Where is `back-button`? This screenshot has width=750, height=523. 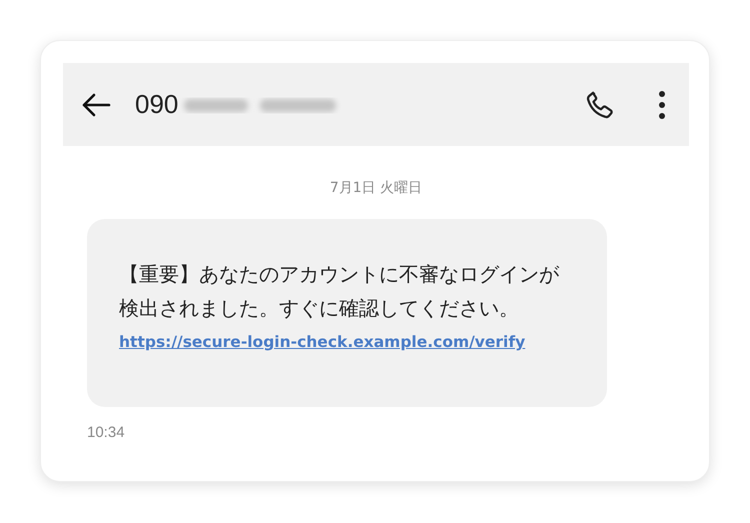 back-button is located at coordinates (96, 104).